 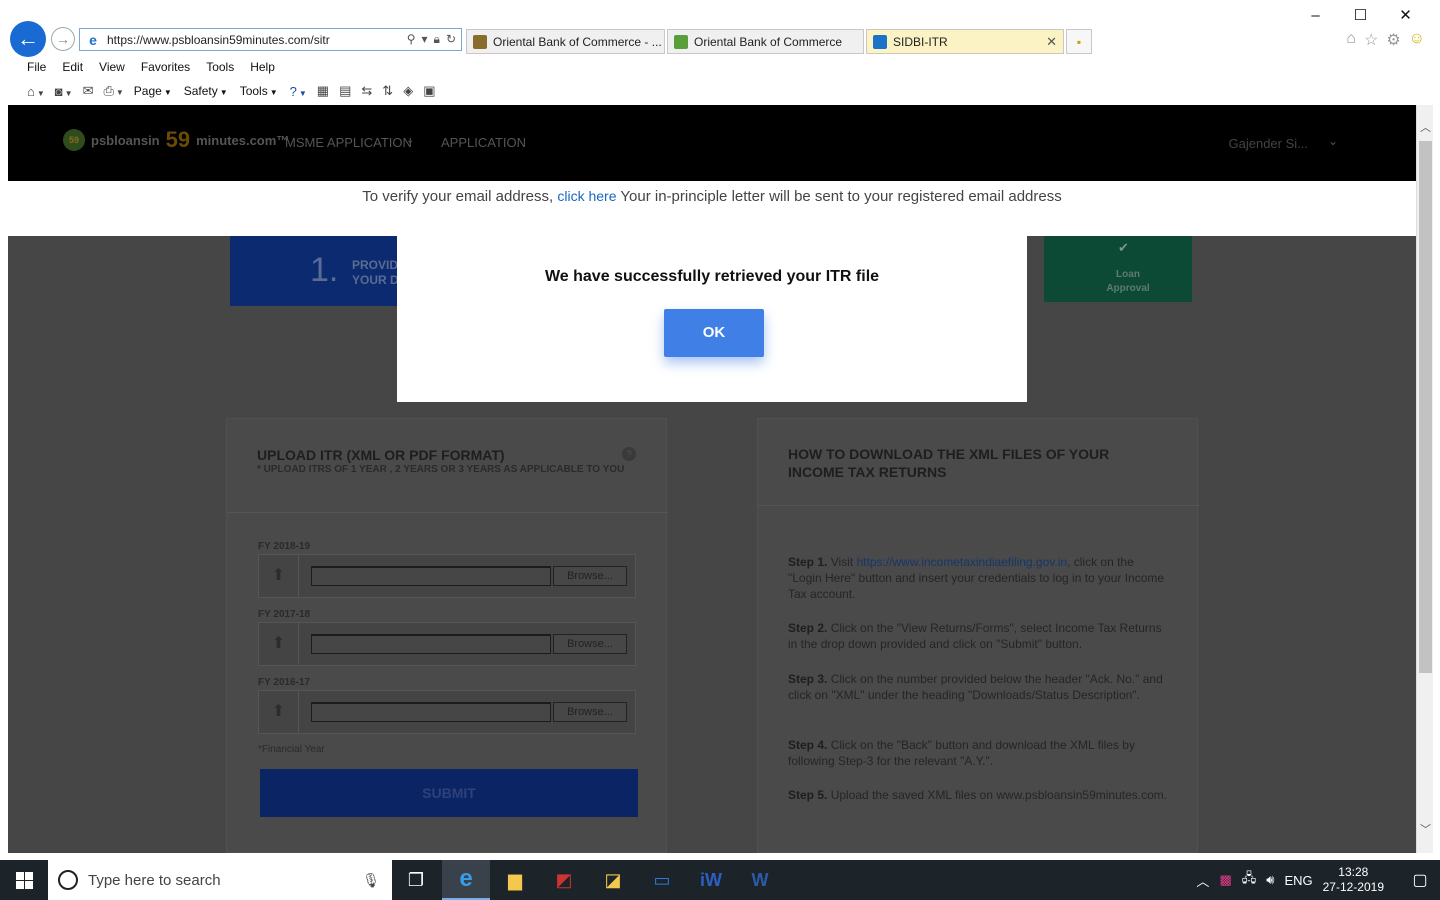 What do you see at coordinates (1425, 407) in the screenshot?
I see `scroll-thumb` at bounding box center [1425, 407].